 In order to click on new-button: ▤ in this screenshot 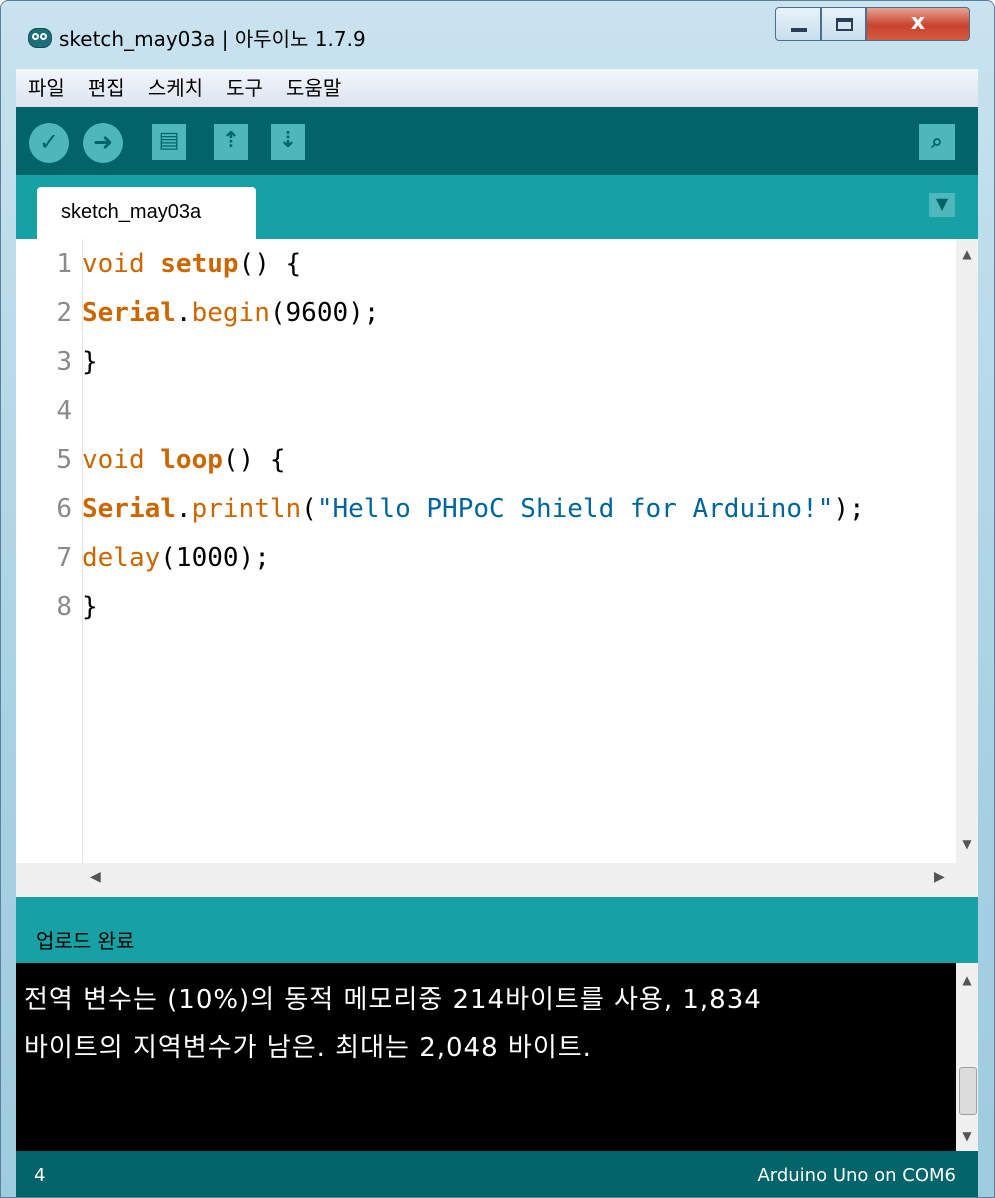, I will do `click(169, 142)`.